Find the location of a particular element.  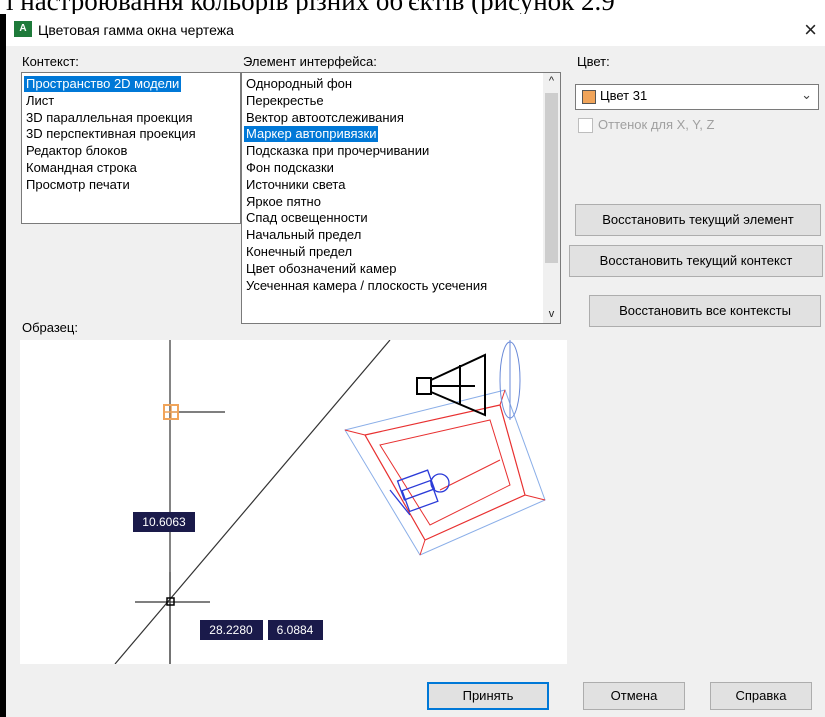

list-item: Начальный предел is located at coordinates (303, 235).